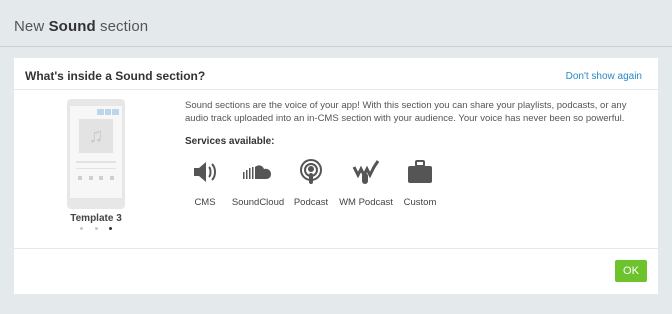 Image resolution: width=672 pixels, height=314 pixels. What do you see at coordinates (96, 218) in the screenshot?
I see `template-label: Template 3` at bounding box center [96, 218].